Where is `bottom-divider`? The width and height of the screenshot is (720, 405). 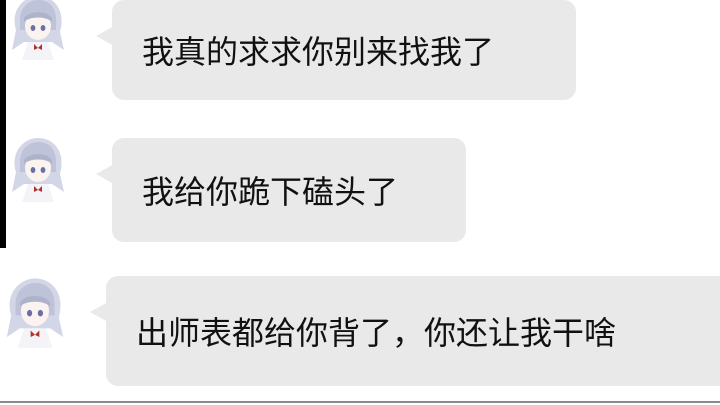
bottom-divider is located at coordinates (360, 402).